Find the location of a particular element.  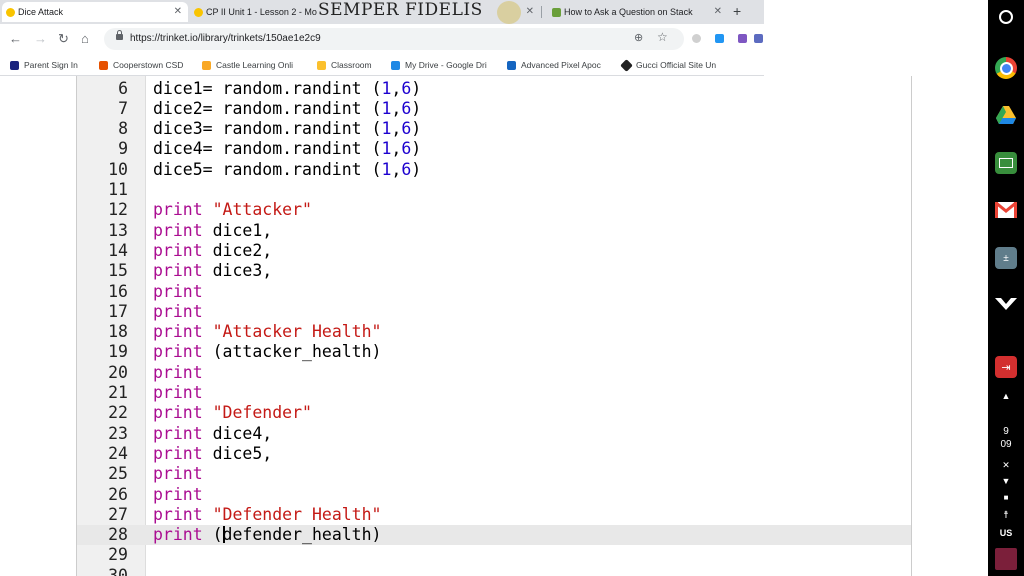

code-line: 10 dice5= random.randint (1,6) is located at coordinates (494, 170).